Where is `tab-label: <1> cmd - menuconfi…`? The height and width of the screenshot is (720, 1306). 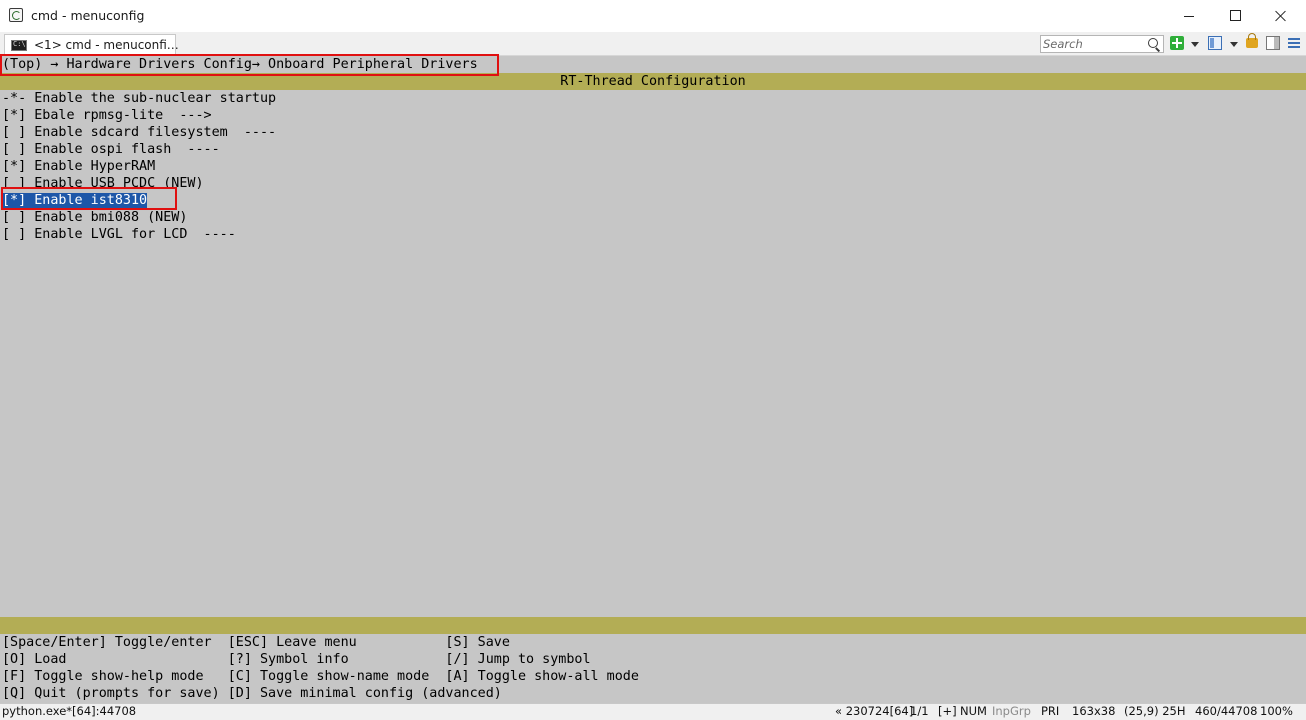 tab-label: <1> cmd - menuconfi… is located at coordinates (106, 45).